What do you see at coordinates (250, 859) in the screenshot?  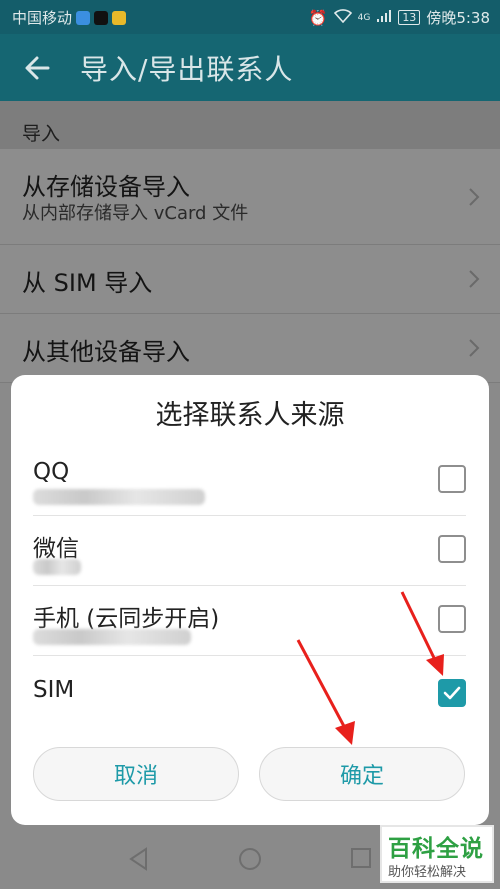 I see `nav-home-icon` at bounding box center [250, 859].